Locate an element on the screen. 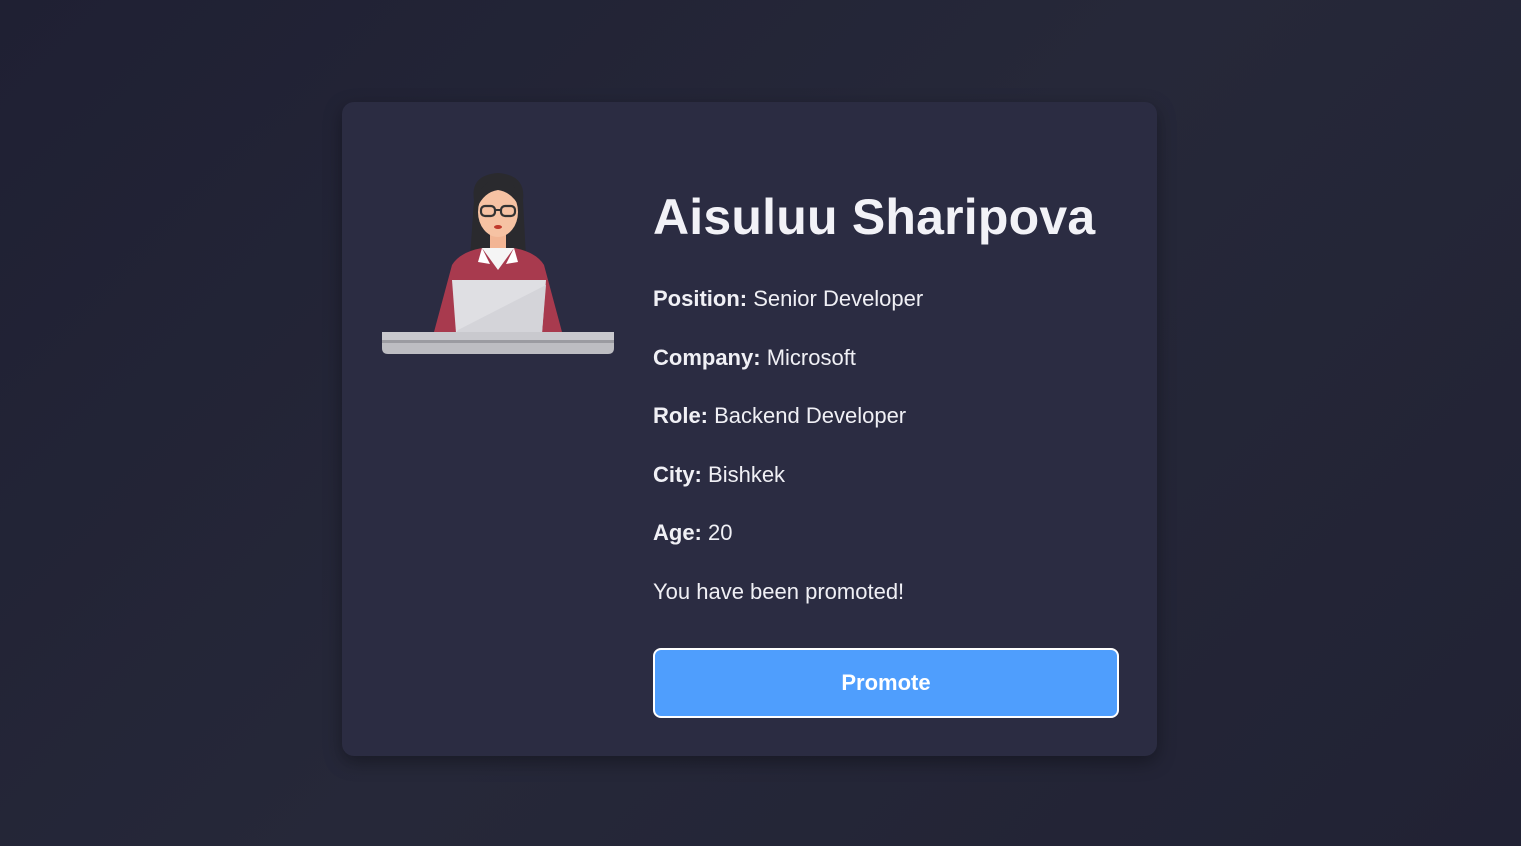 The width and height of the screenshot is (1521, 846). age-value: 20 is located at coordinates (720, 532).